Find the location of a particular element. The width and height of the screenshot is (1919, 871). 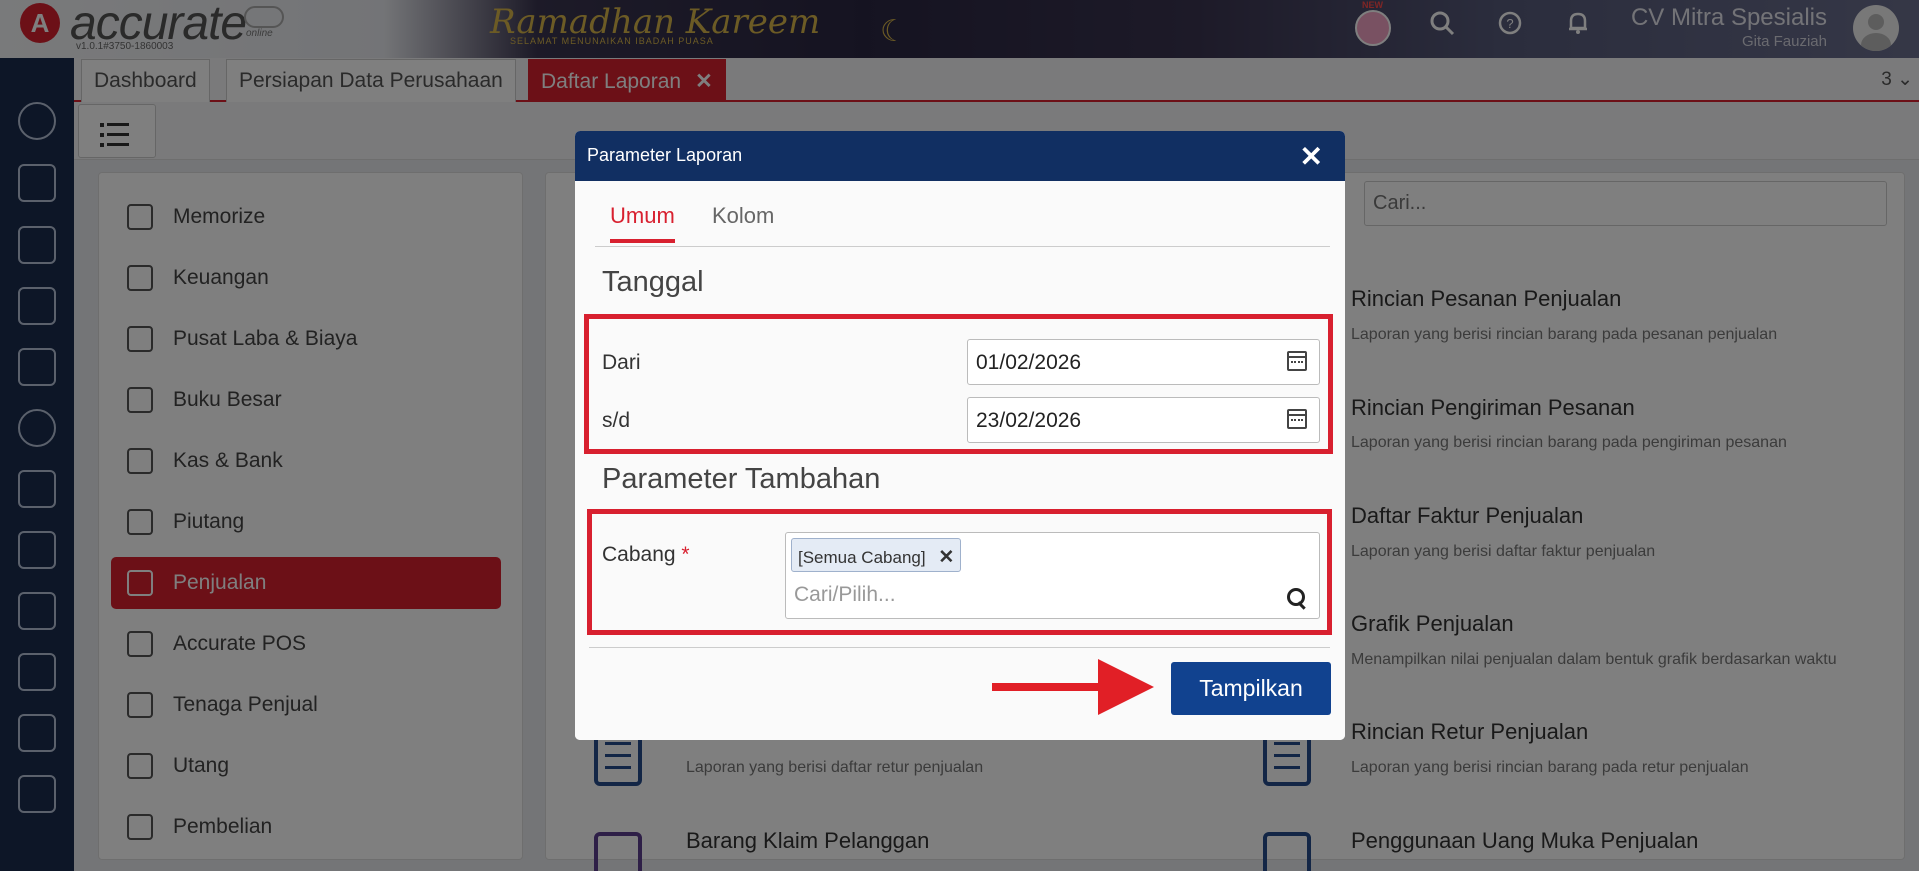

tab-umum: Umum is located at coordinates (642, 223).